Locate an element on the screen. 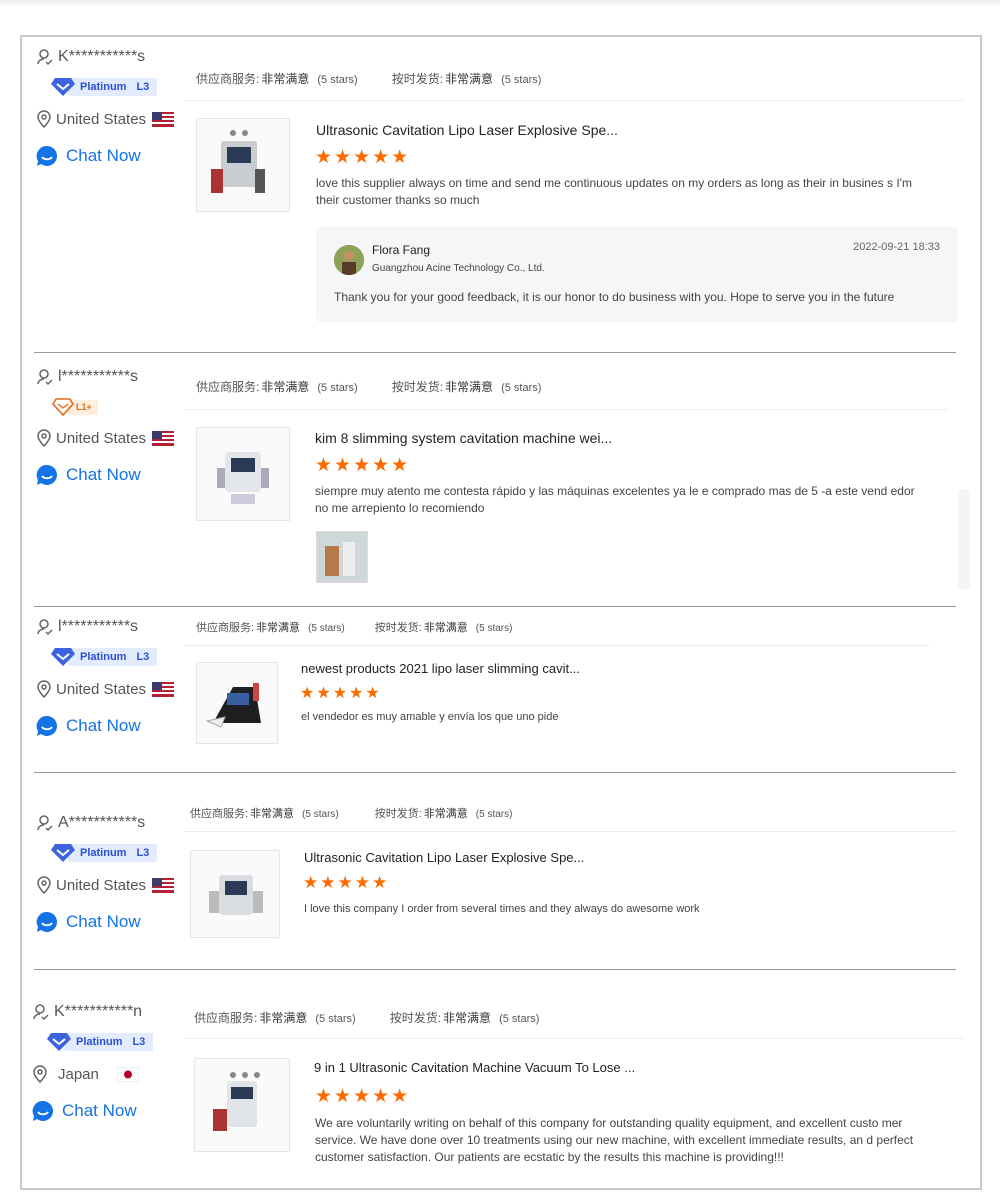 The width and height of the screenshot is (1000, 1203). buyer-info: l***********s L1+ United States Chat Now is located at coordinates (116, 426).